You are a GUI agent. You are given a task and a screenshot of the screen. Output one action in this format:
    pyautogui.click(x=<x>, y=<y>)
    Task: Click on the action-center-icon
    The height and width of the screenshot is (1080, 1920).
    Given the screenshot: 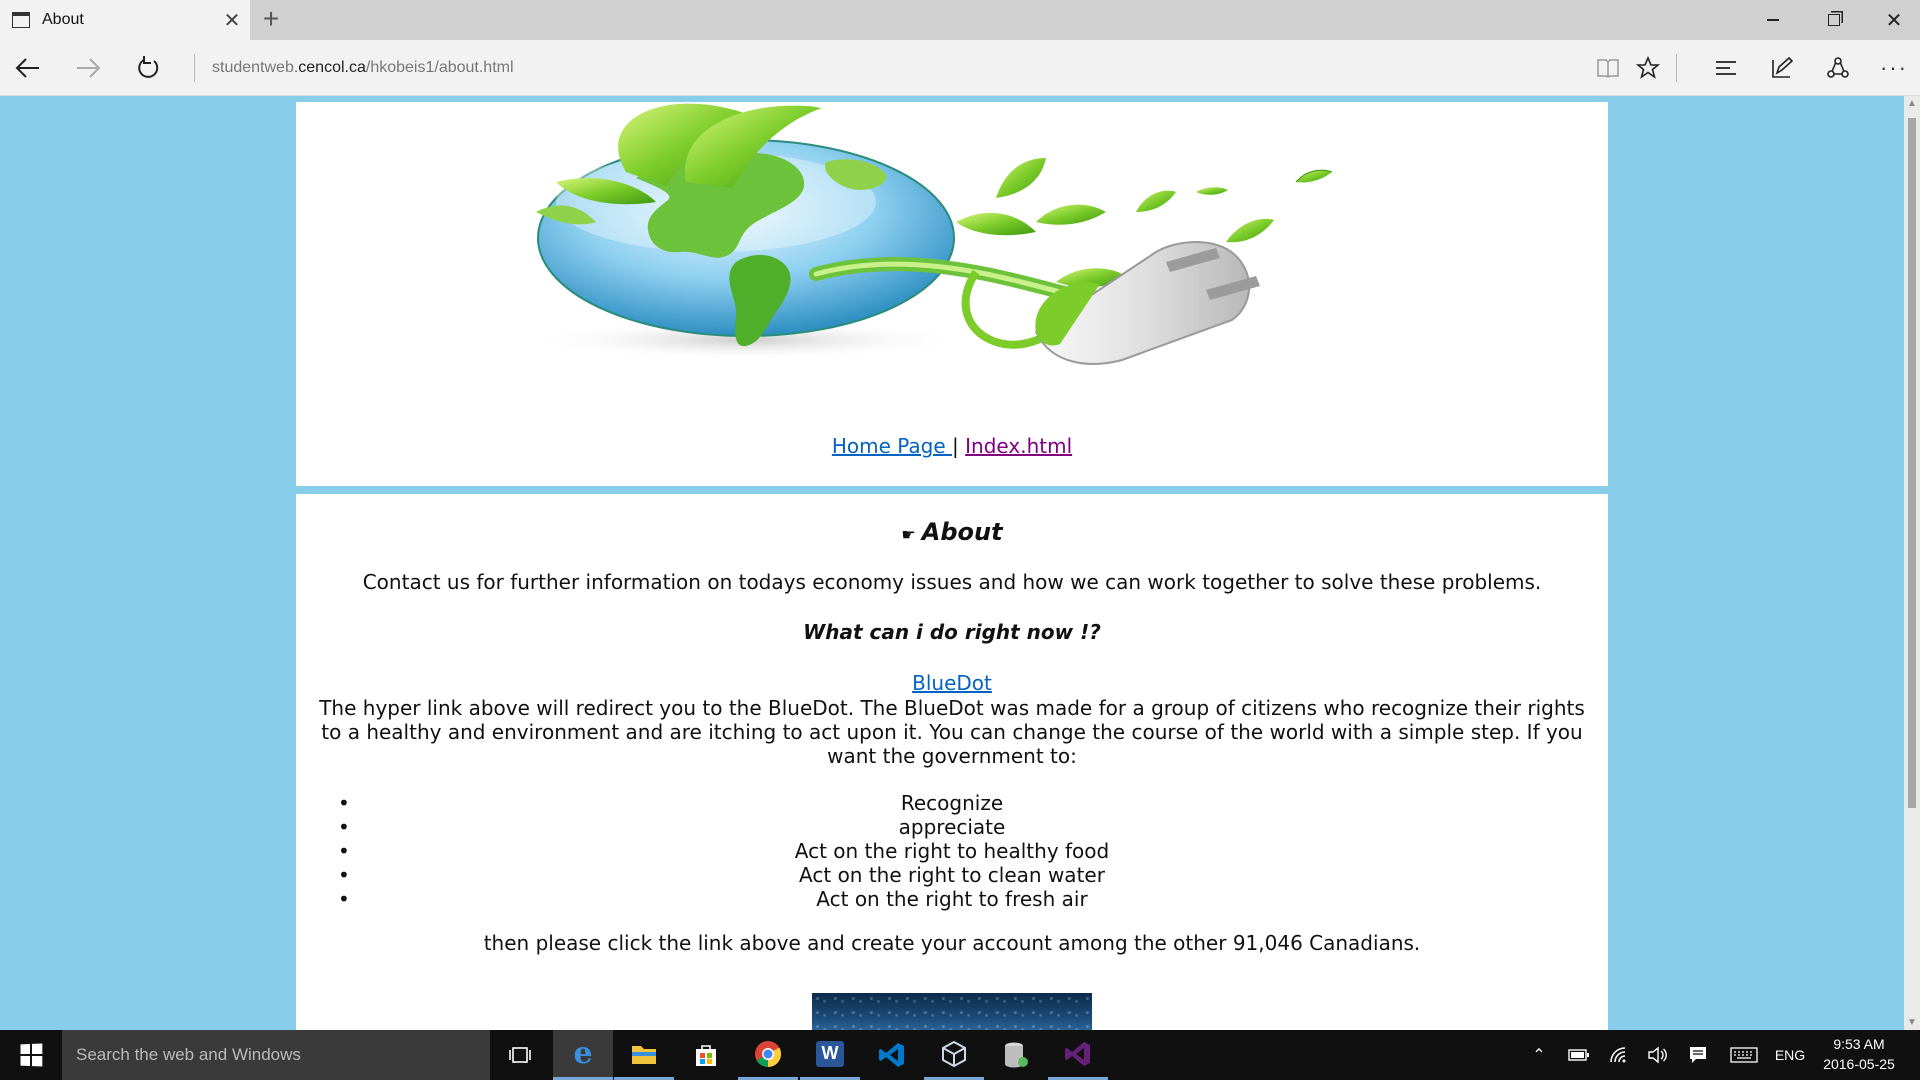 What is the action you would take?
    pyautogui.click(x=1698, y=1055)
    